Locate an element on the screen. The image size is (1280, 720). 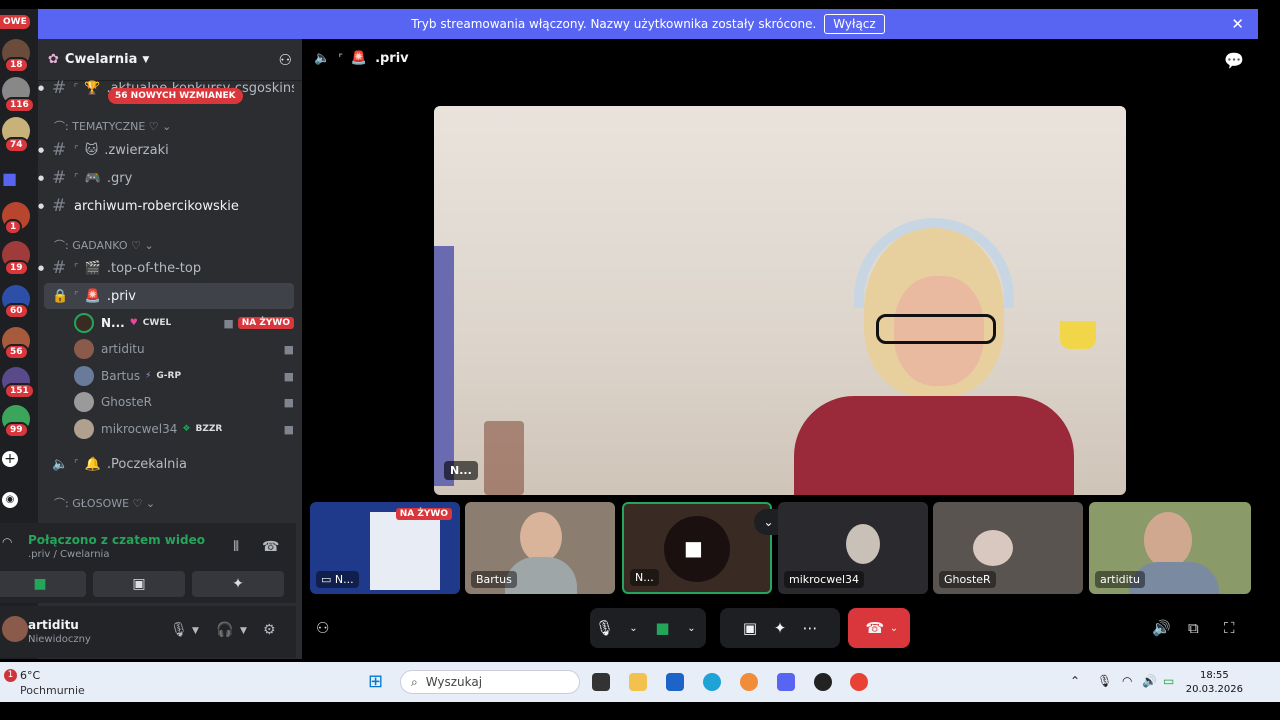
category-gadanko: ⌒: GADANKO ♡ ⌄ is located at coordinates (104, 245).